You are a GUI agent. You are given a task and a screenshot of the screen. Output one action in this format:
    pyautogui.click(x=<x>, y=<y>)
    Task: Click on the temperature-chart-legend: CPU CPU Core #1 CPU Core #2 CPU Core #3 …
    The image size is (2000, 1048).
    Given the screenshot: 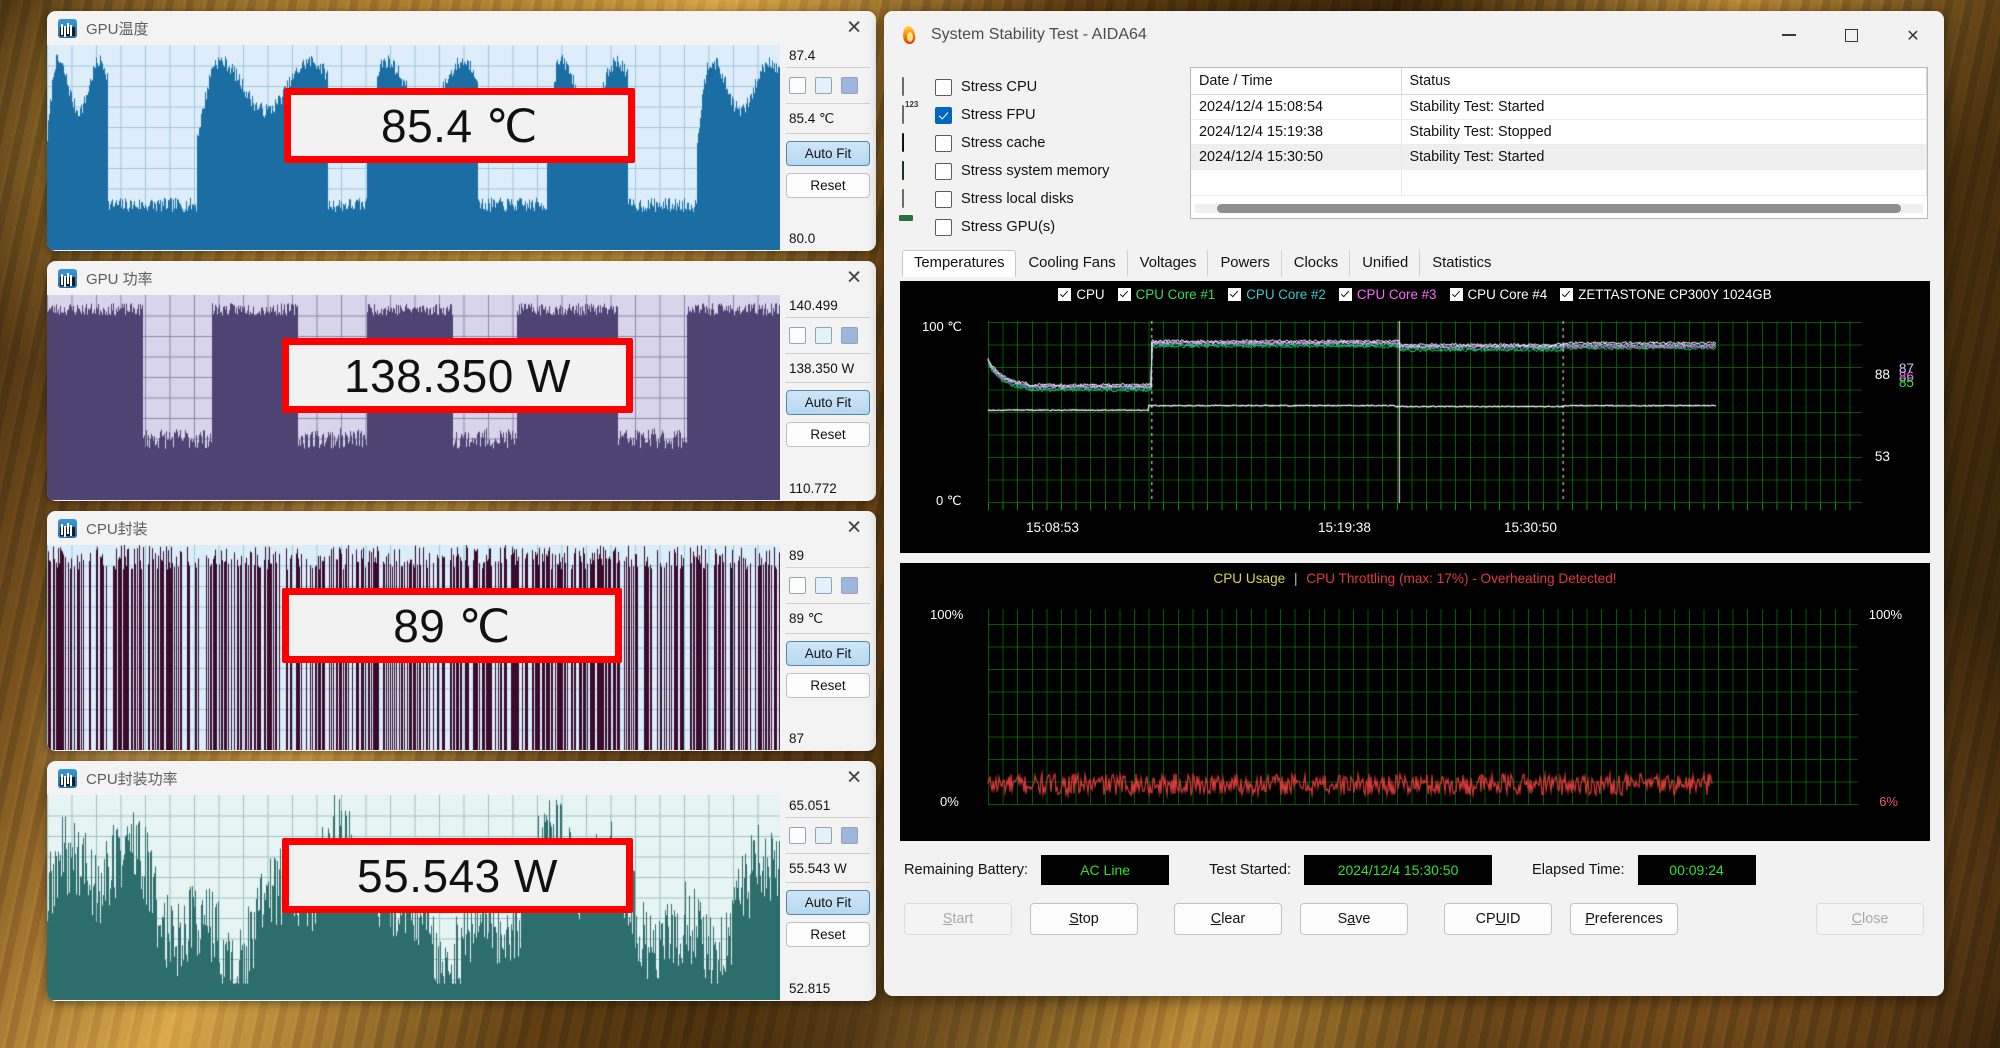 What is the action you would take?
    pyautogui.click(x=1415, y=294)
    